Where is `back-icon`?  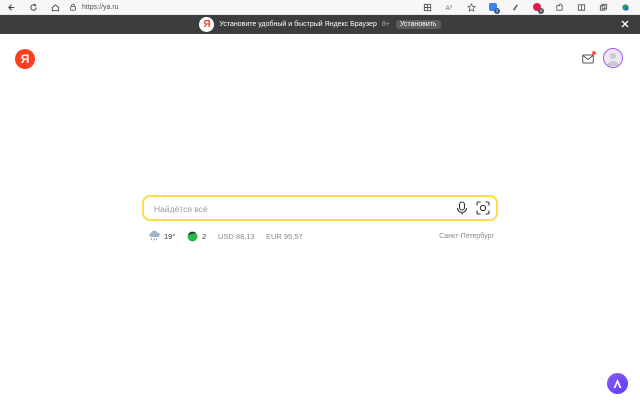
back-icon is located at coordinates (11, 7).